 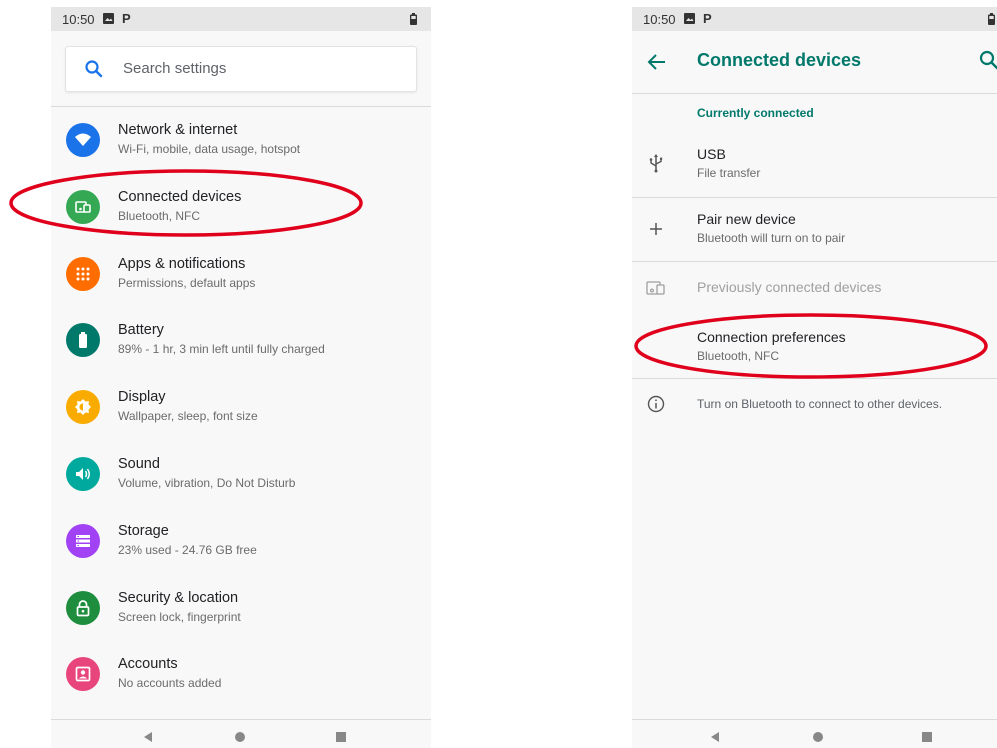 I want to click on add-icon, so click(x=656, y=229).